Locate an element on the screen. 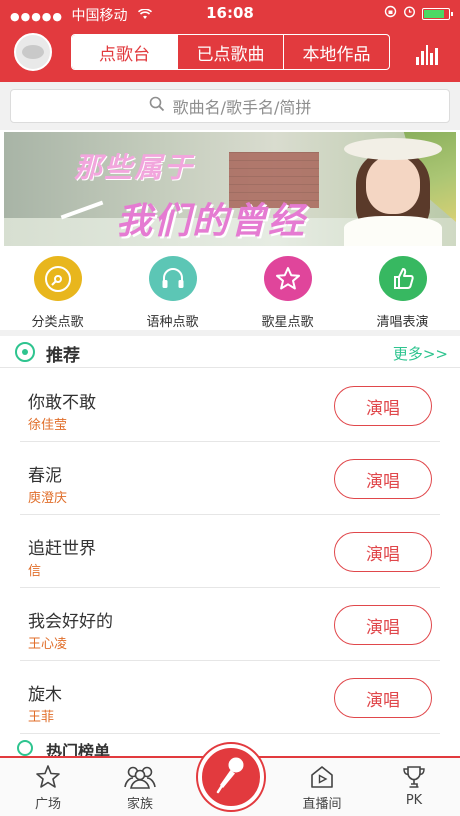  song-title: 追赶世界 is located at coordinates (62, 549).